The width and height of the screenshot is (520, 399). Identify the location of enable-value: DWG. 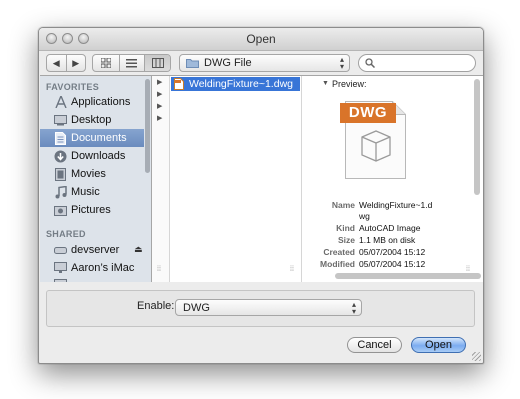
(196, 308).